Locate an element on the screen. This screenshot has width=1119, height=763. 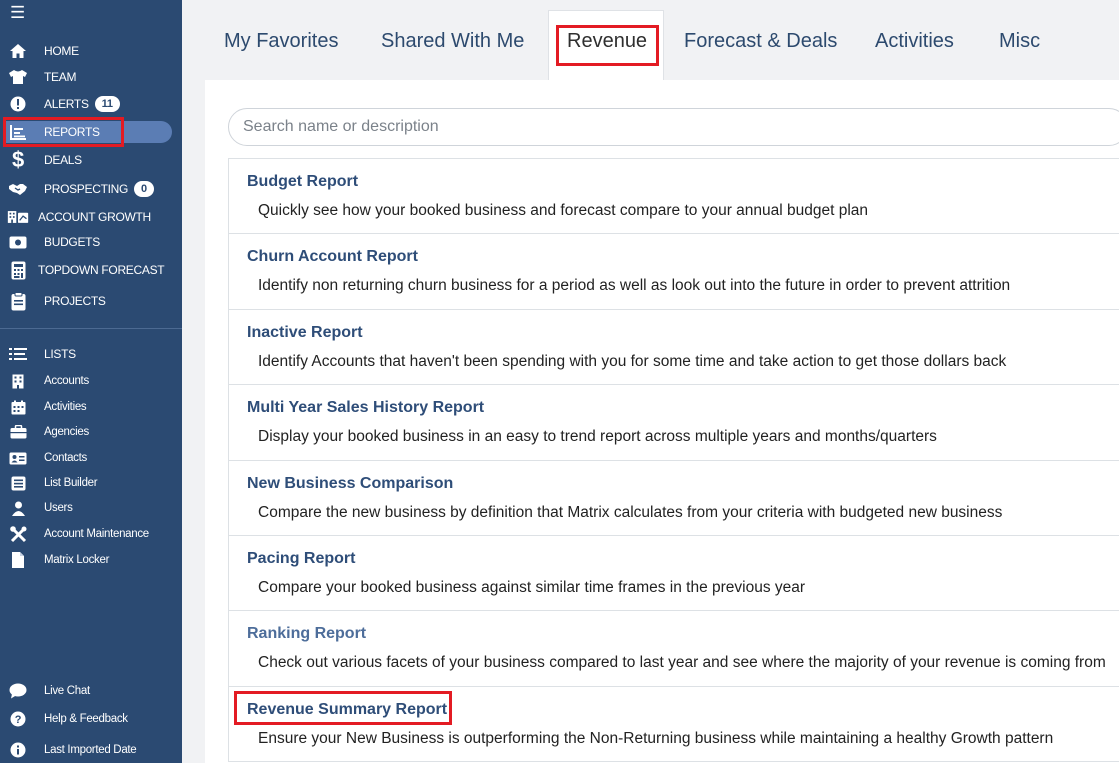
report-title: Multi Year Sales History Report is located at coordinates (365, 408).